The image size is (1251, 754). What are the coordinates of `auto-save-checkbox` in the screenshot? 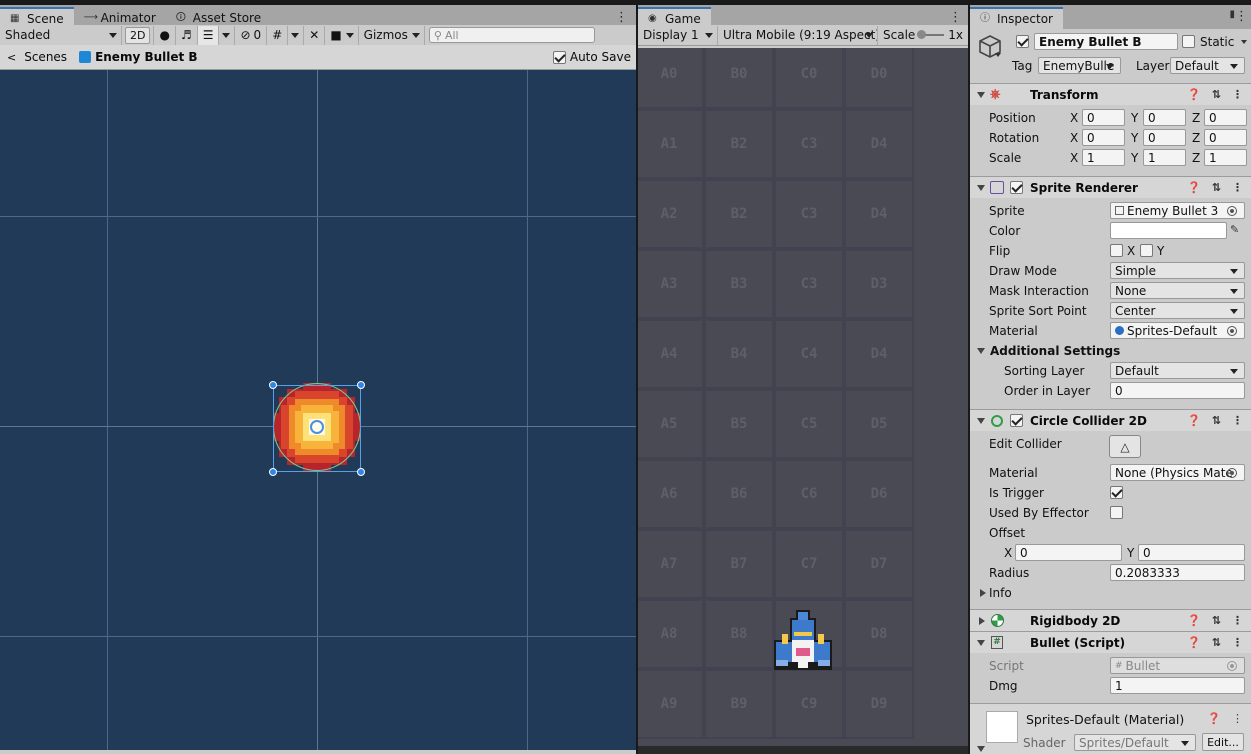 It's located at (559, 57).